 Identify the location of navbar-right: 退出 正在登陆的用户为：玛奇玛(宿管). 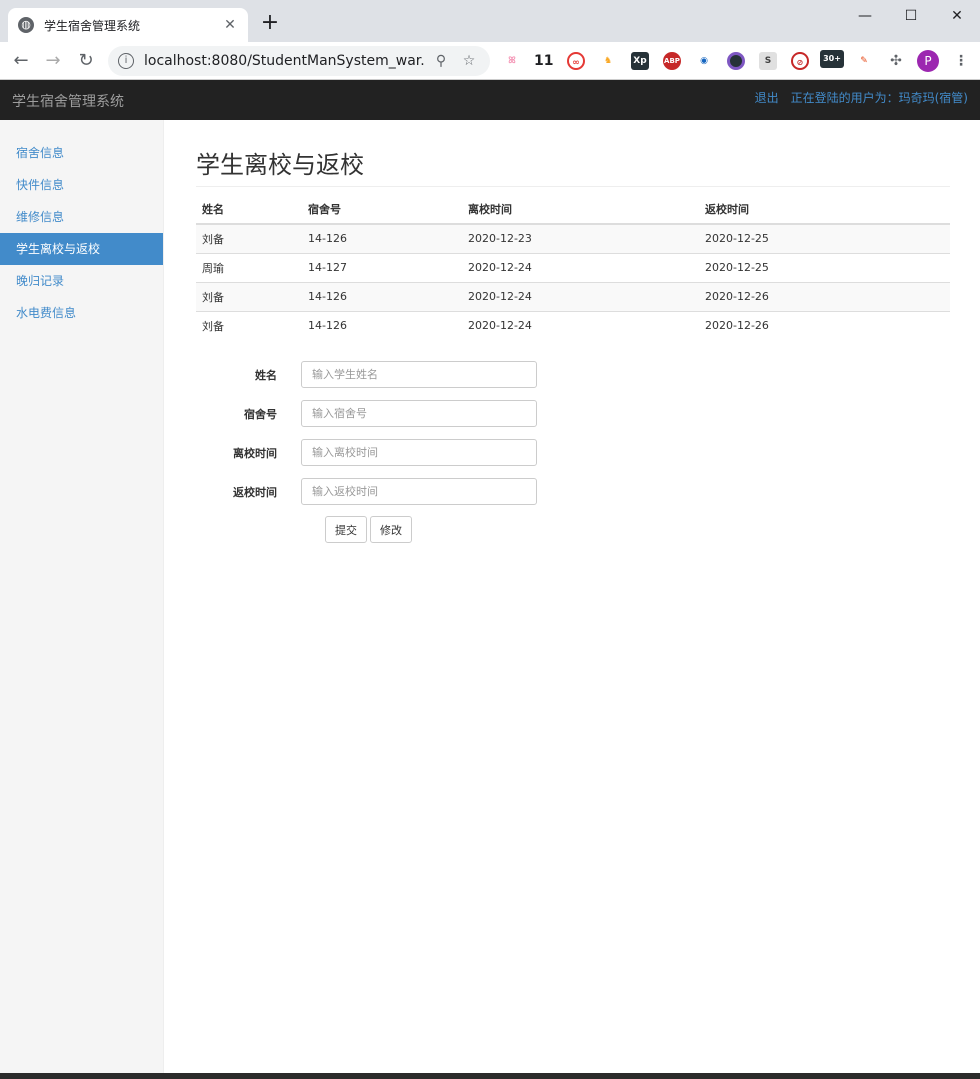
(861, 97).